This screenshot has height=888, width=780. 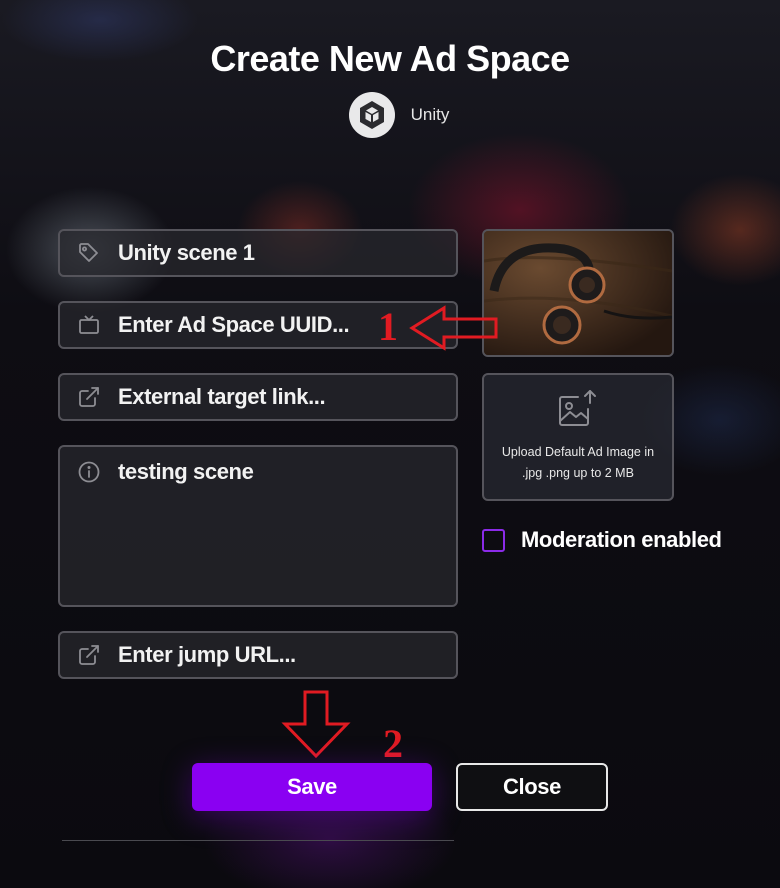 I want to click on divider, so click(x=258, y=840).